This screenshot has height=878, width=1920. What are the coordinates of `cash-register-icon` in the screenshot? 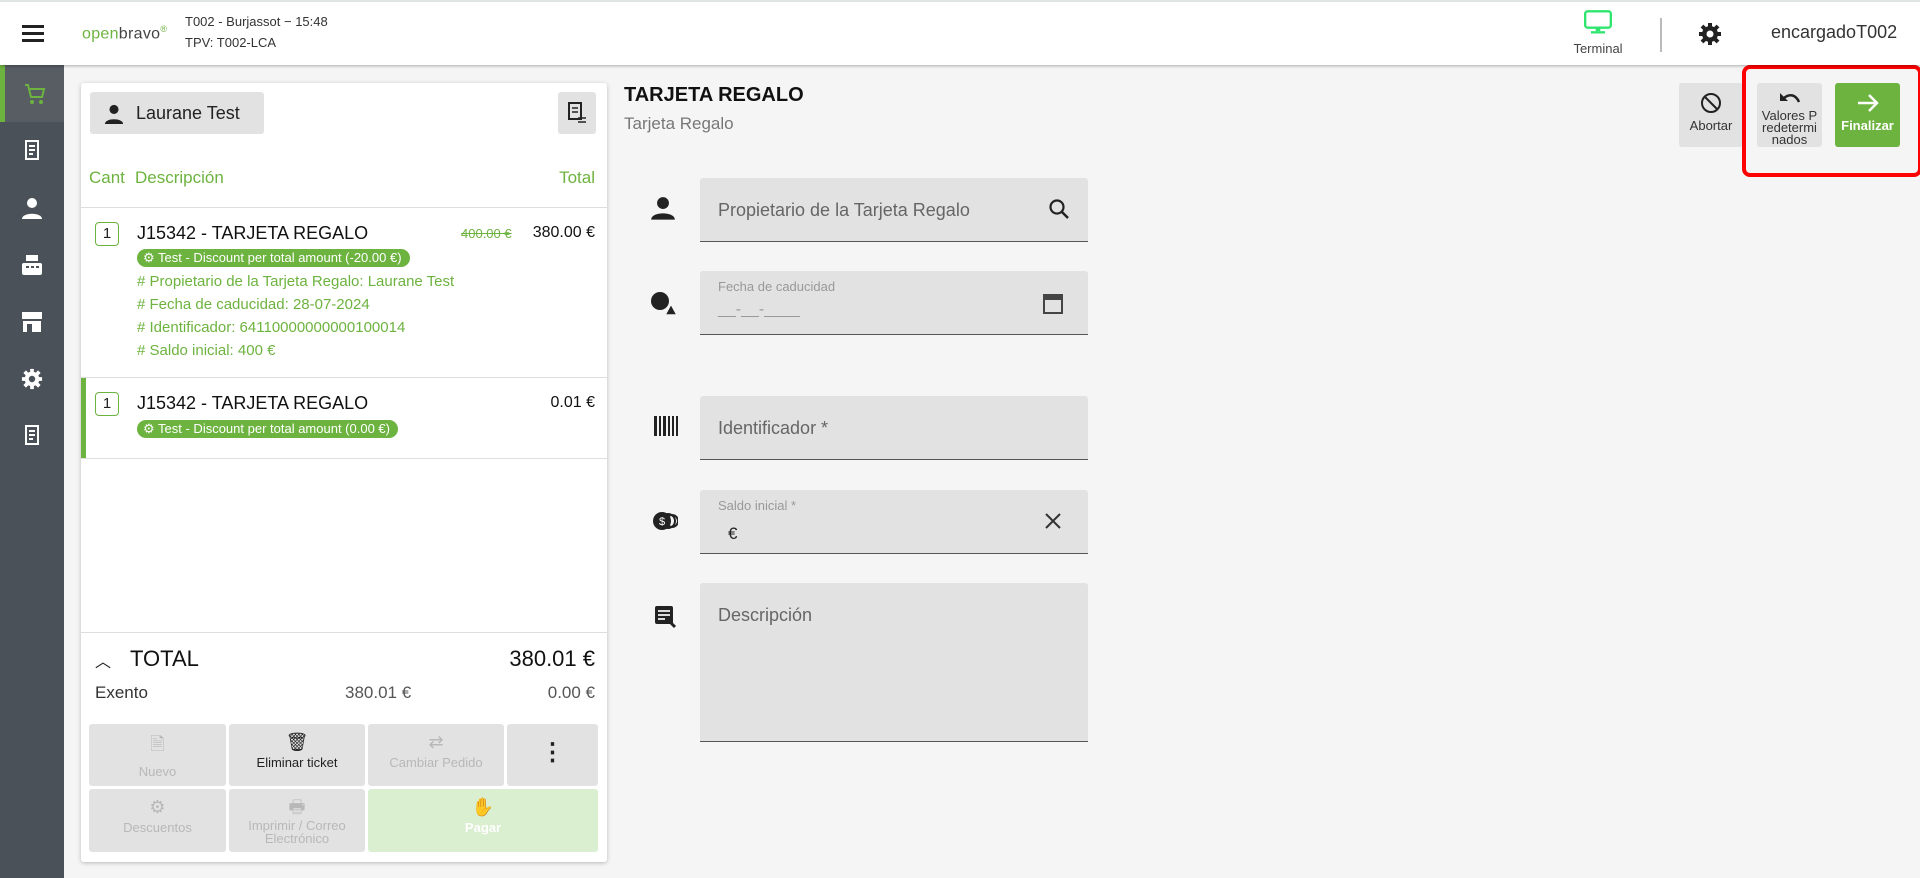 It's located at (32, 264).